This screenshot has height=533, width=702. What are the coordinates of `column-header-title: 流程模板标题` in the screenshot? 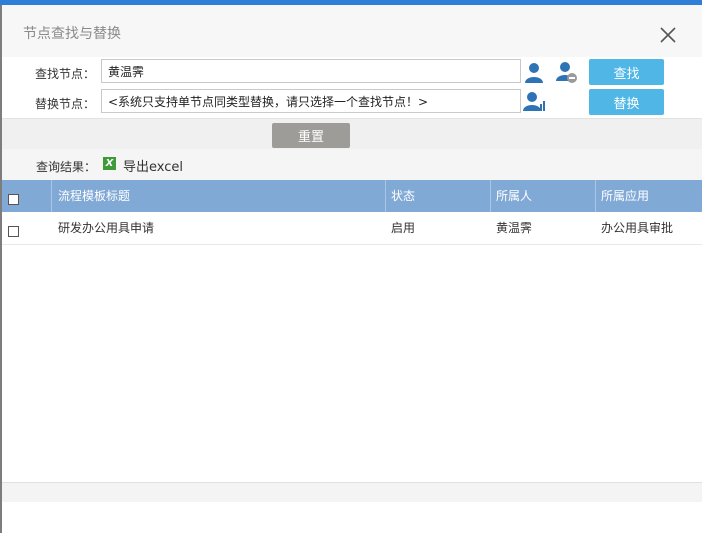 It's located at (94, 196).